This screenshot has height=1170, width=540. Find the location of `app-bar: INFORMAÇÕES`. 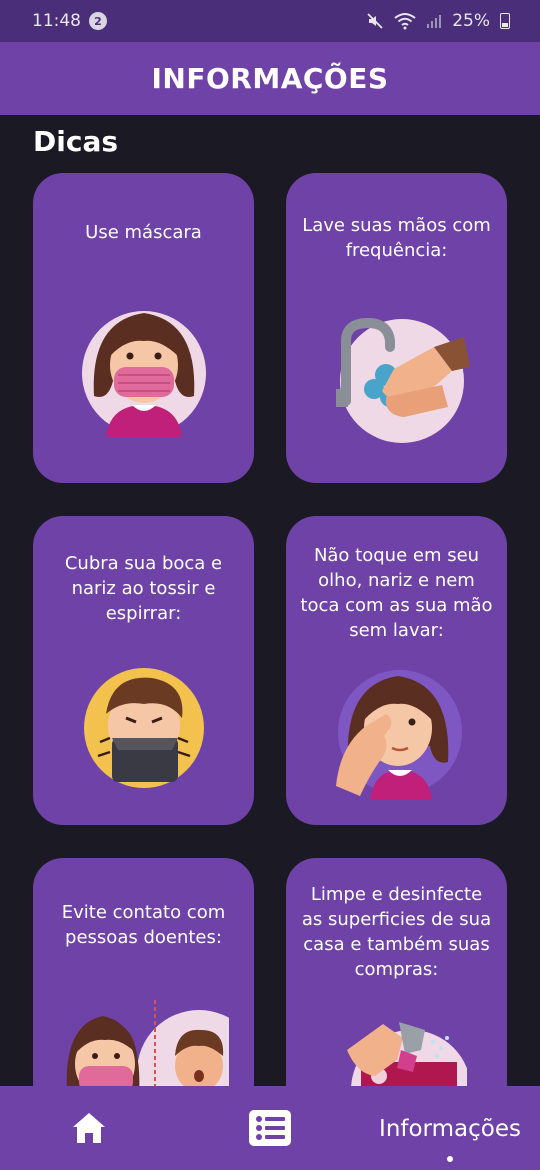

app-bar: INFORMAÇÕES is located at coordinates (270, 78).